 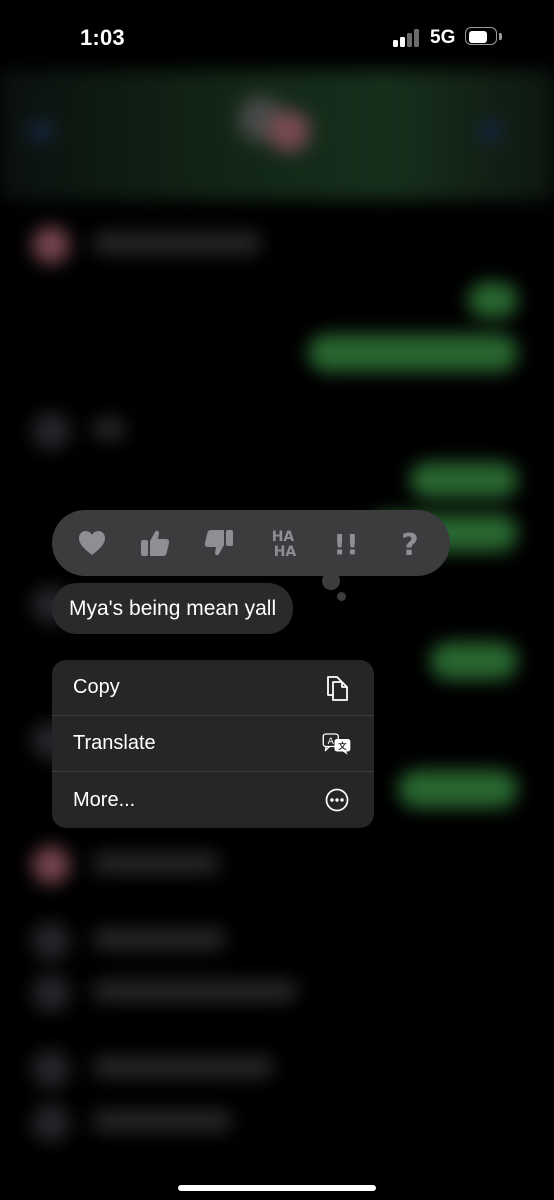 I want to click on focused-message-bubble: Mya's being mean yall, so click(x=173, y=608).